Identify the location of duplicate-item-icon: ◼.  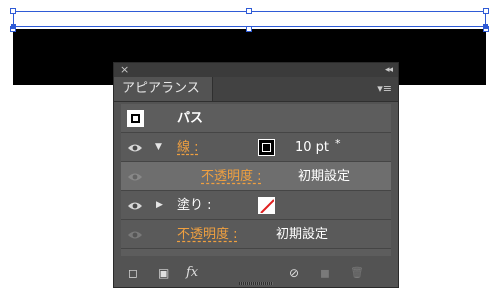
(325, 273).